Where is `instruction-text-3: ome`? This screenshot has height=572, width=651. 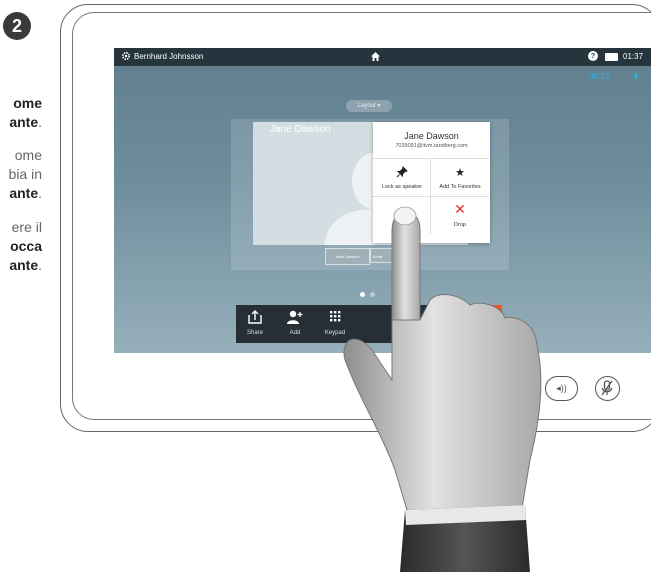
instruction-text-3: ome is located at coordinates (28, 155).